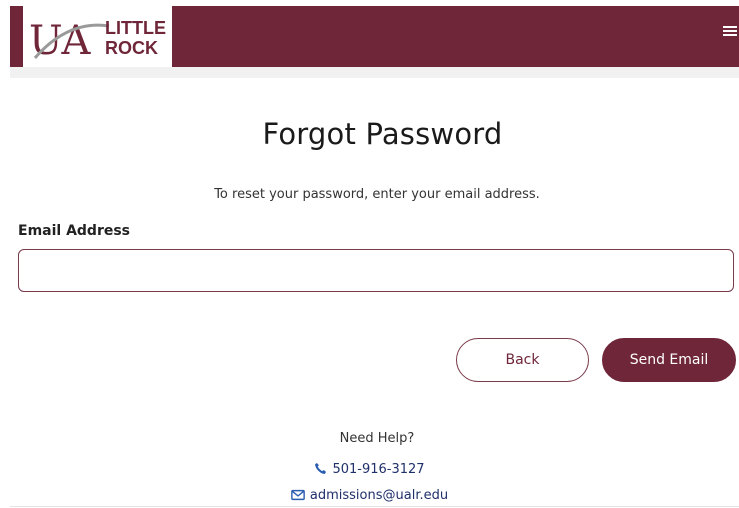 The height and width of the screenshot is (508, 739). Describe the element at coordinates (97, 41) in the screenshot. I see `logo-graphic: UA LITTLE ROCK` at that location.